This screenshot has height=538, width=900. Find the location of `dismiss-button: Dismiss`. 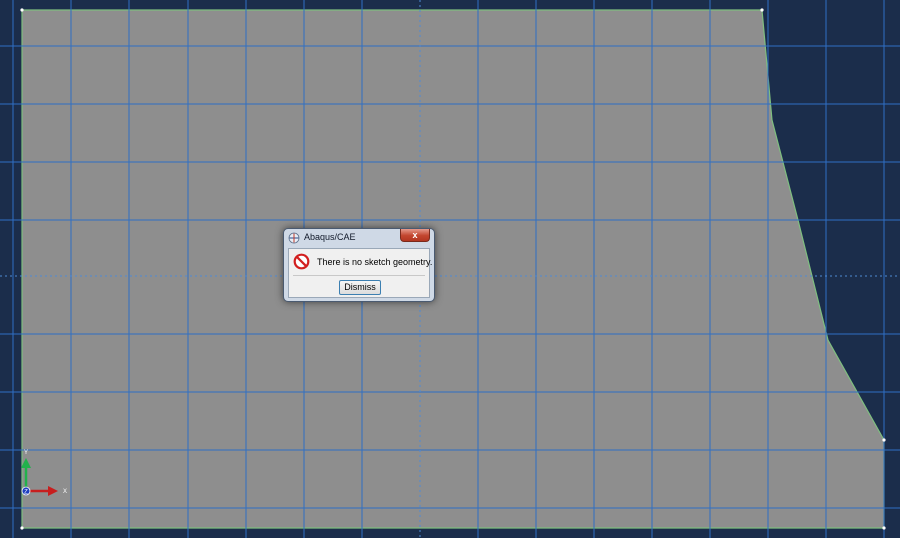

dismiss-button: Dismiss is located at coordinates (360, 287).